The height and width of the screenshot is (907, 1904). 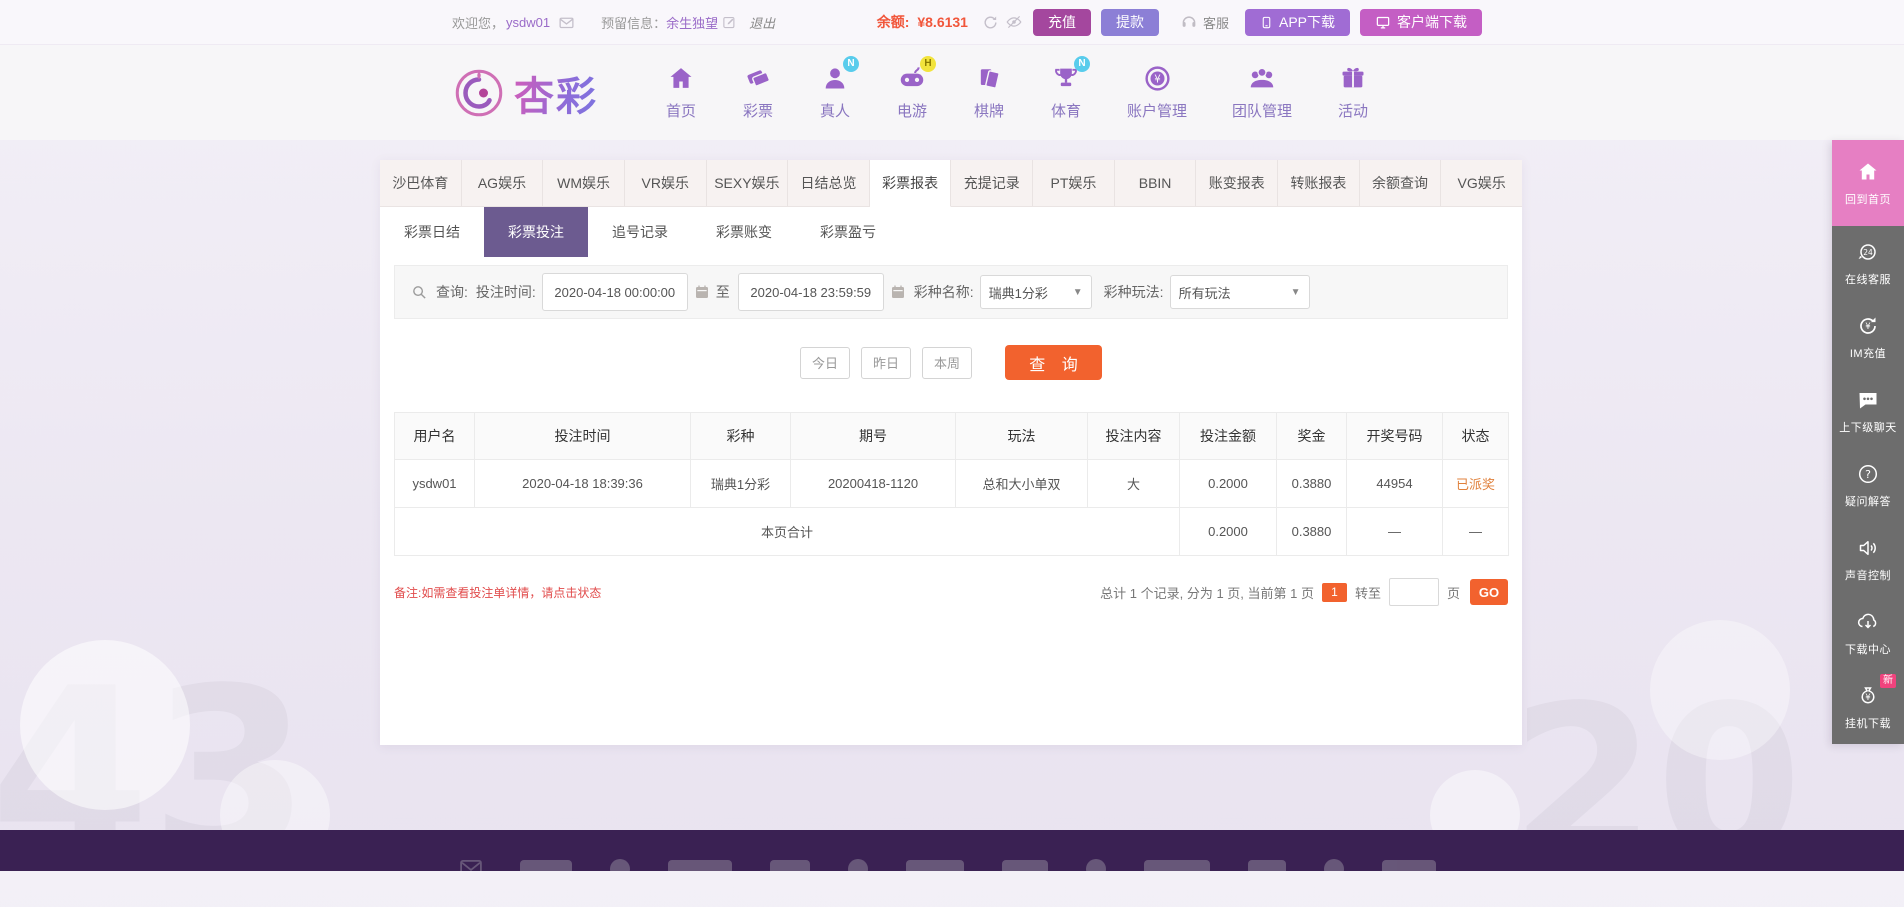 I want to click on nav-item-egames: H 电游, so click(x=912, y=88).